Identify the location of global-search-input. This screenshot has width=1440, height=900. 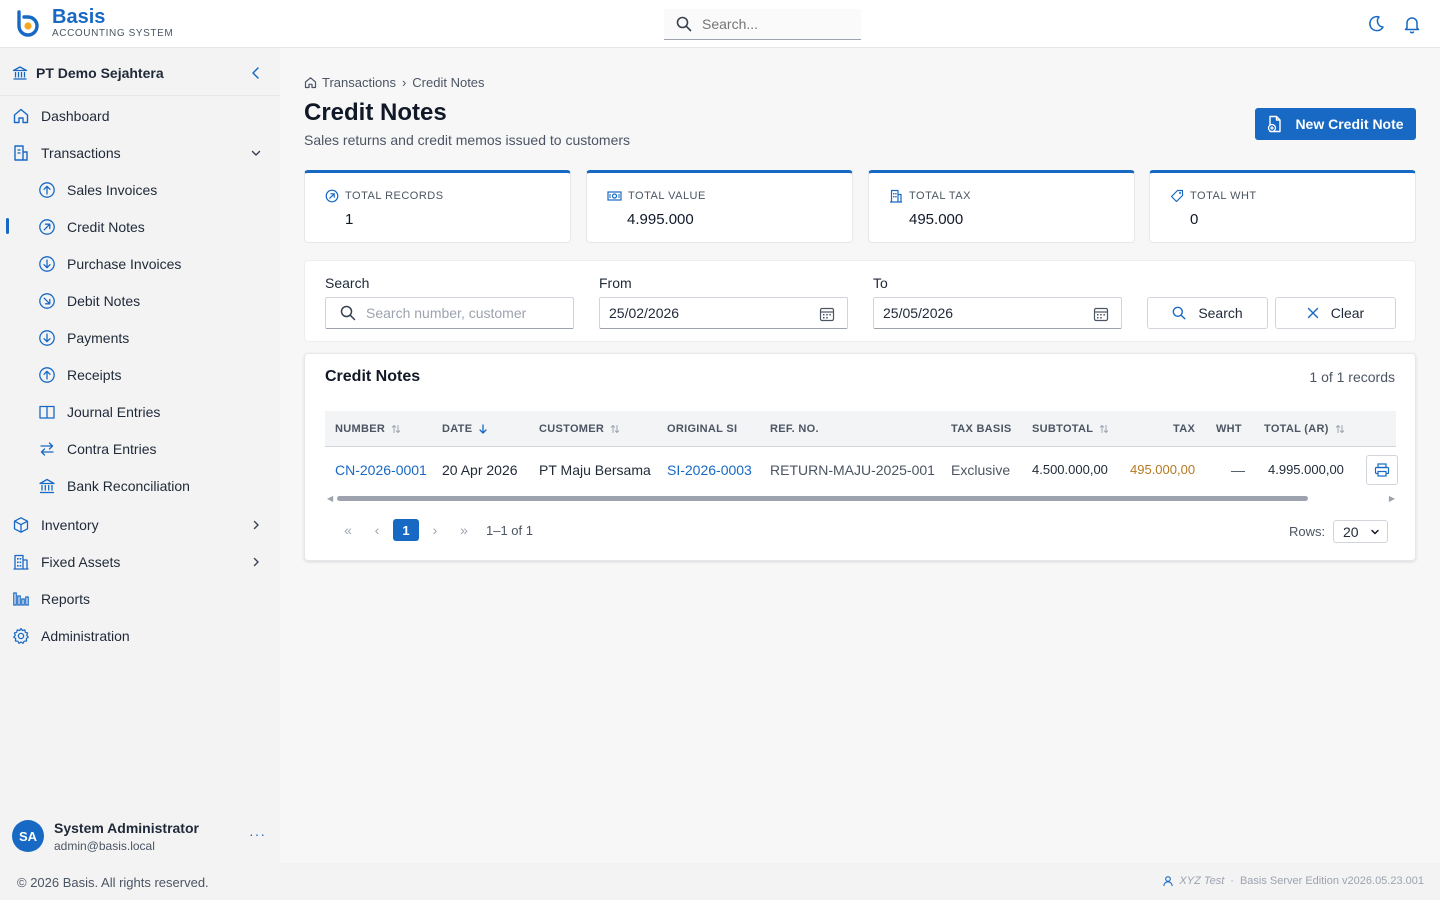
(777, 24).